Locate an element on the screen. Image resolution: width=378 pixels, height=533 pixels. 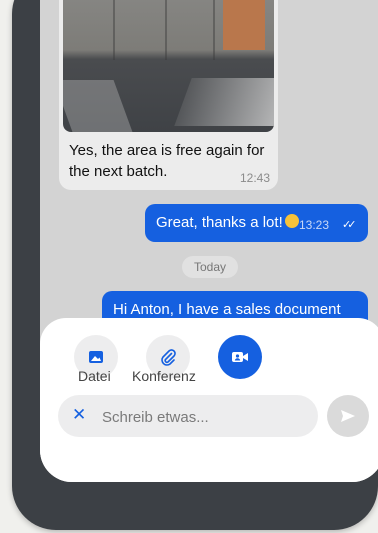
send-button is located at coordinates (348, 416).